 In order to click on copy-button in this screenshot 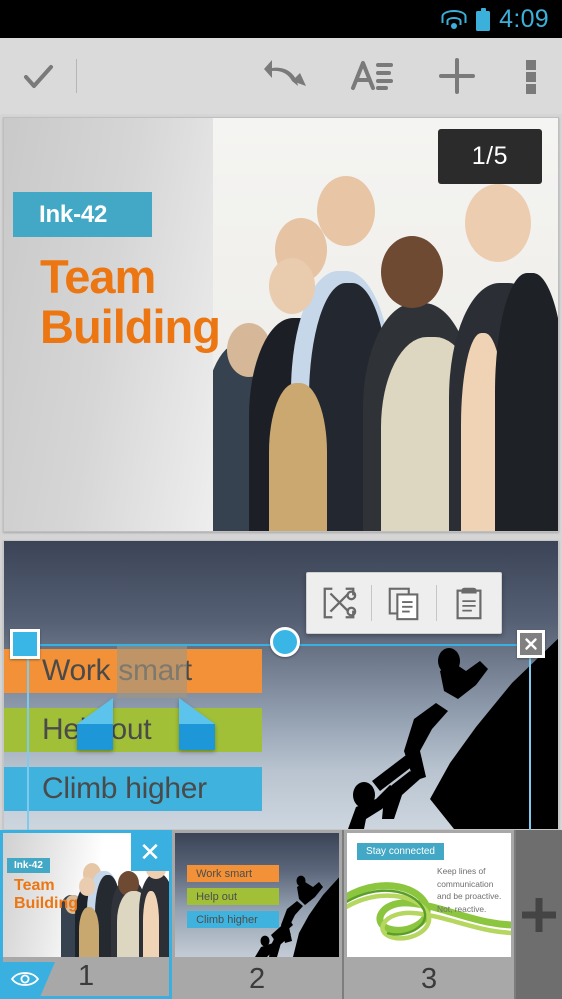, I will do `click(404, 603)`.